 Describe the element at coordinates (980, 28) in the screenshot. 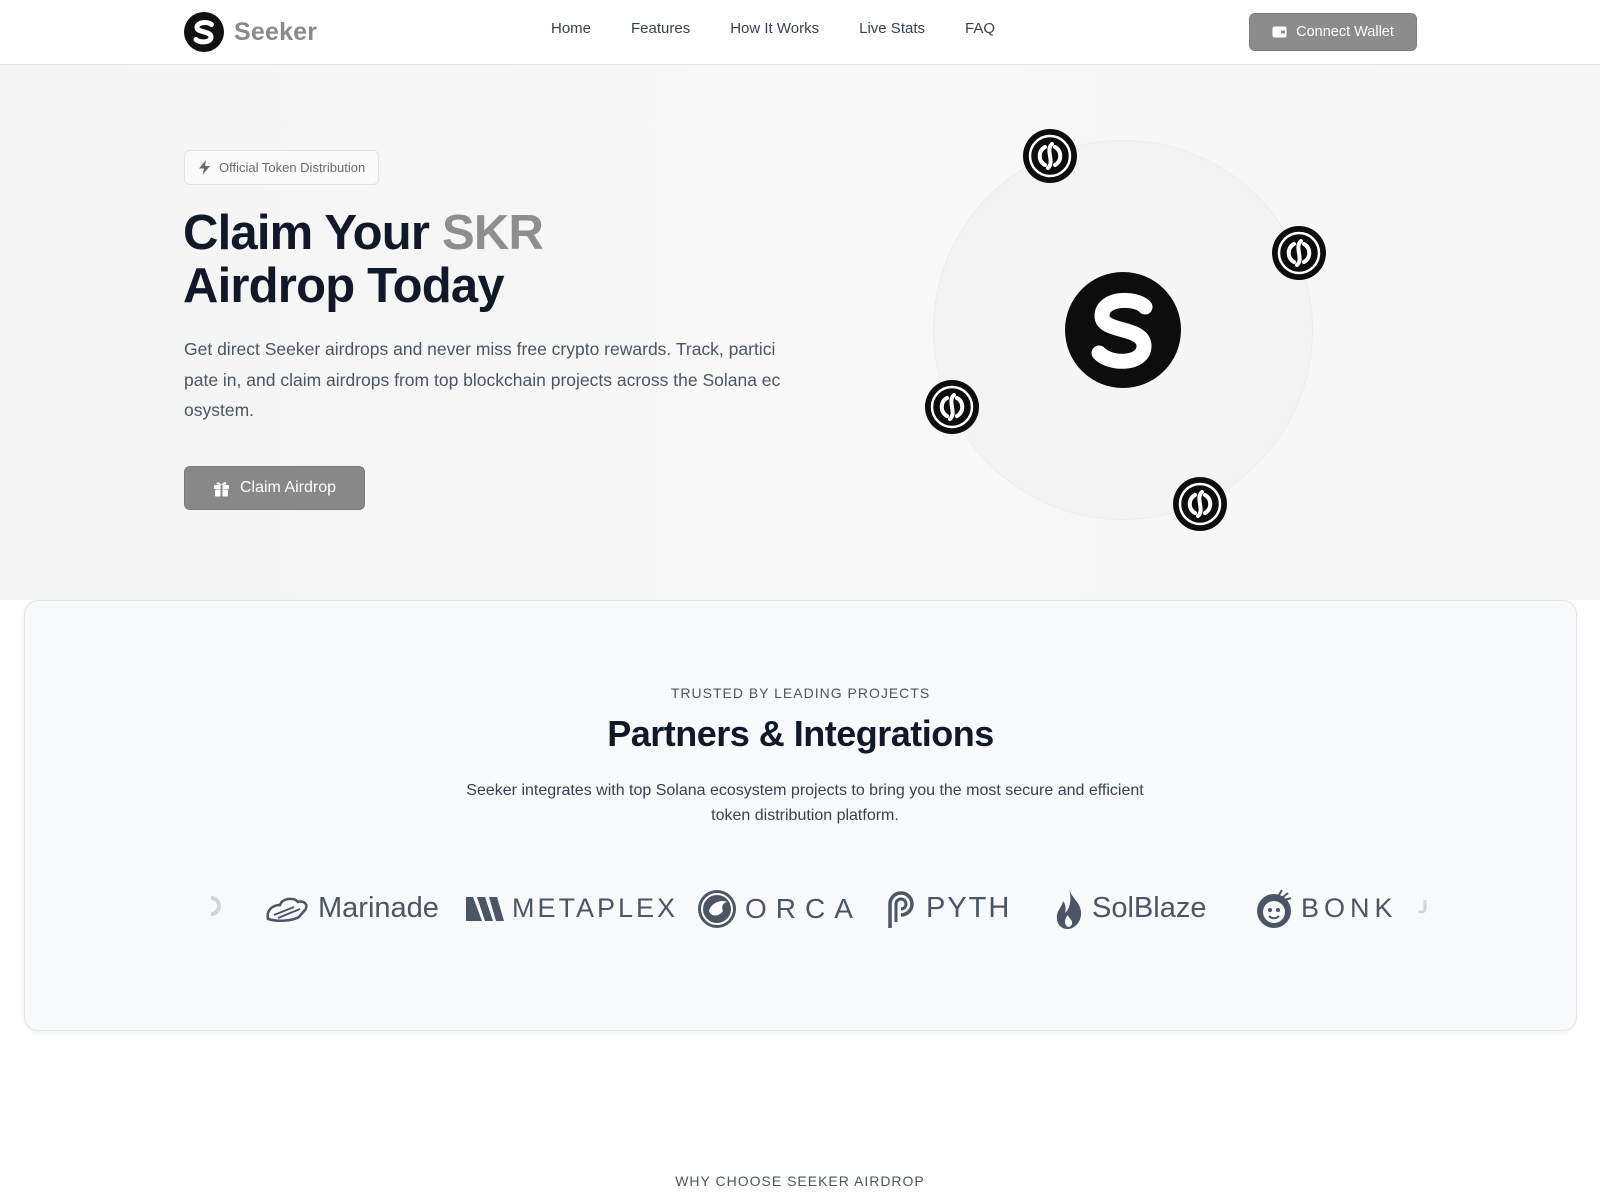

I see `nav-link-faq: FAQ` at that location.